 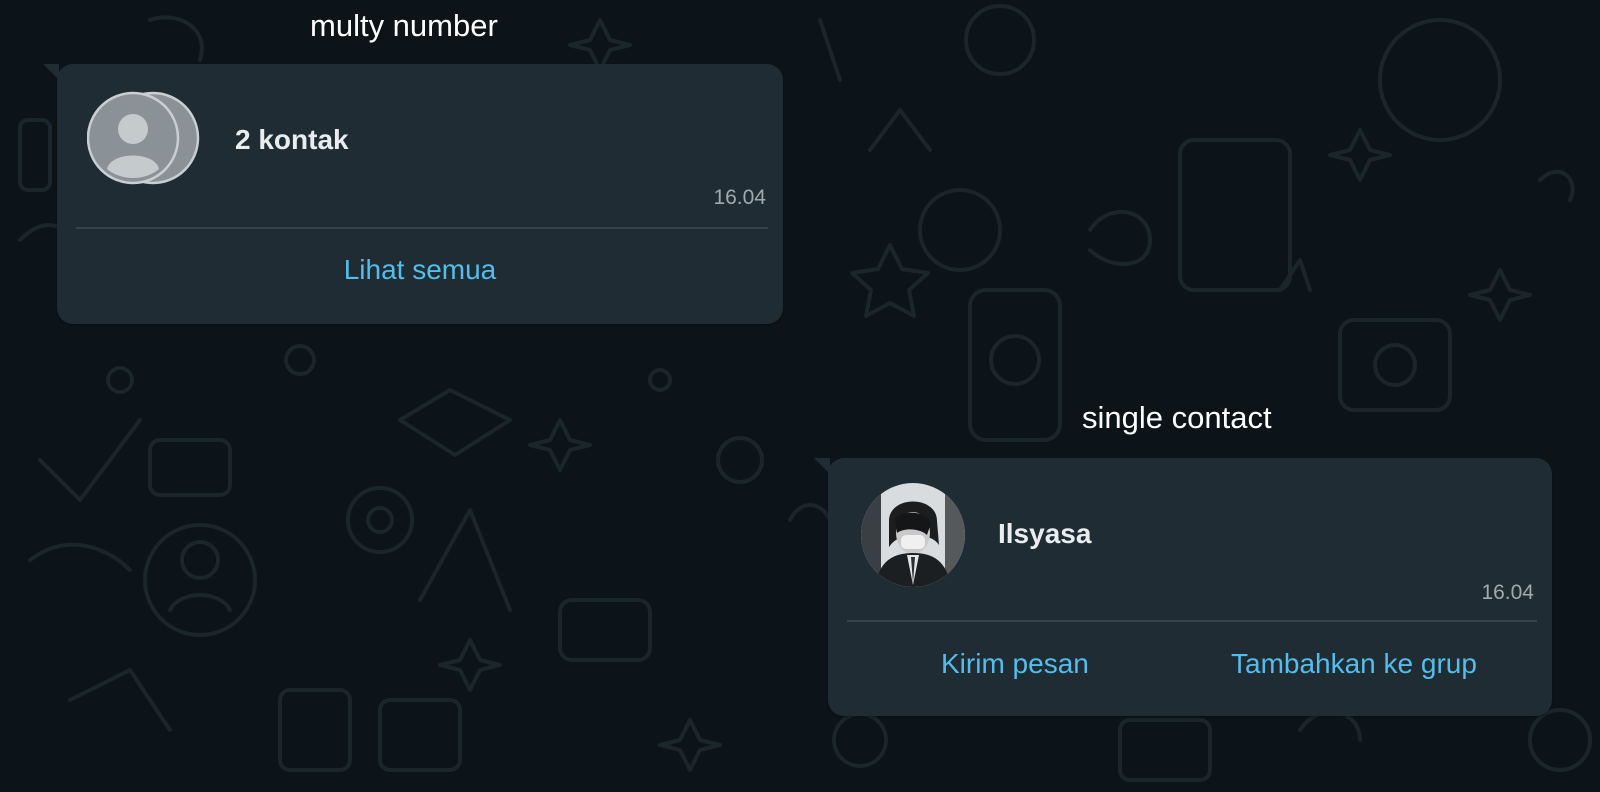 I want to click on default-avatar-stack-icon, so click(x=144, y=138).